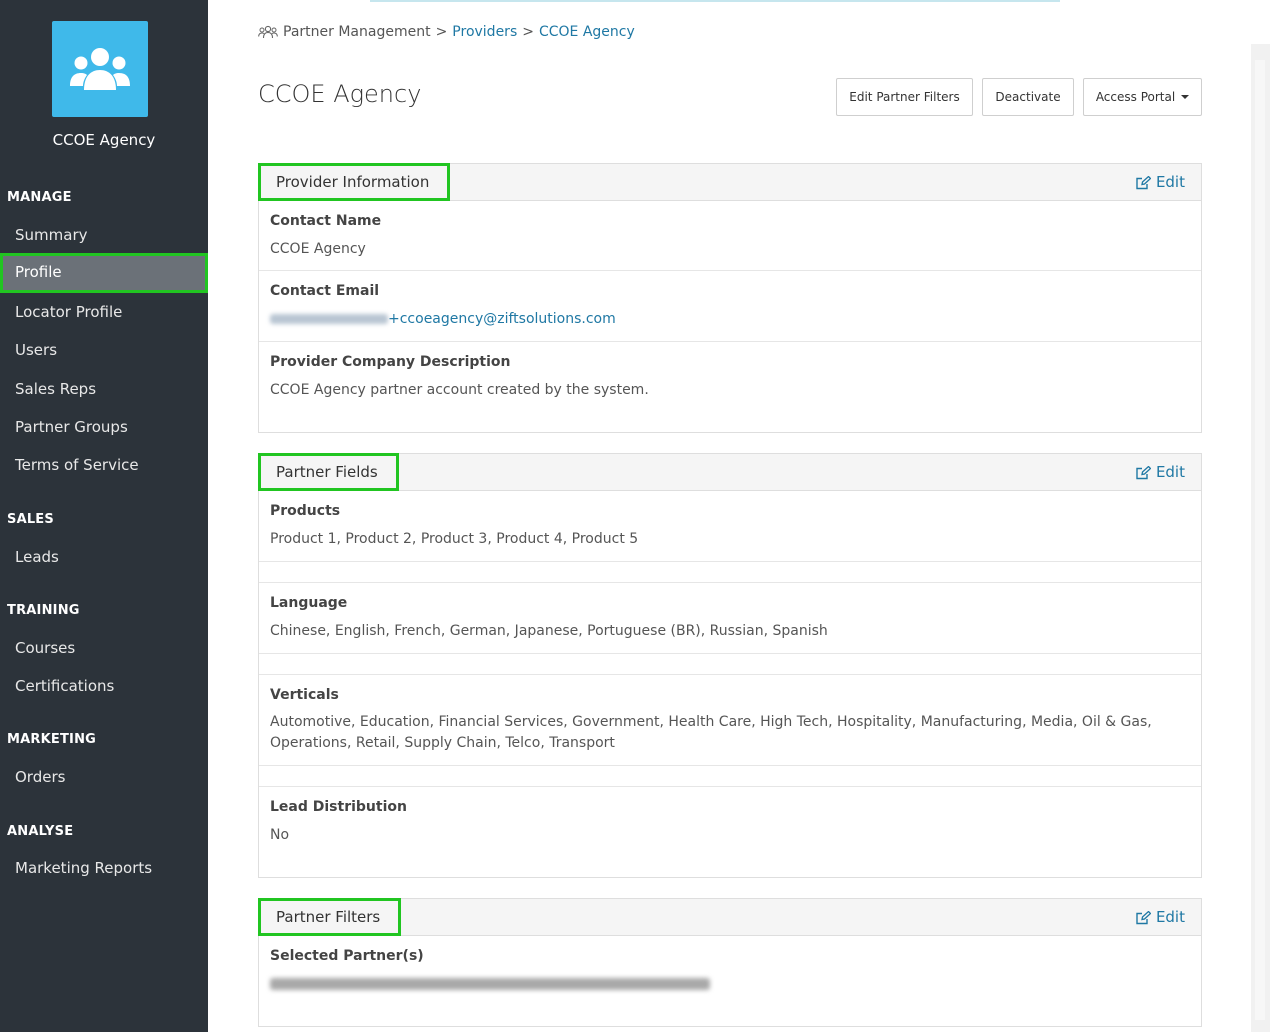 The width and height of the screenshot is (1270, 1032). I want to click on deactivate-label: Deactivate, so click(1028, 97).